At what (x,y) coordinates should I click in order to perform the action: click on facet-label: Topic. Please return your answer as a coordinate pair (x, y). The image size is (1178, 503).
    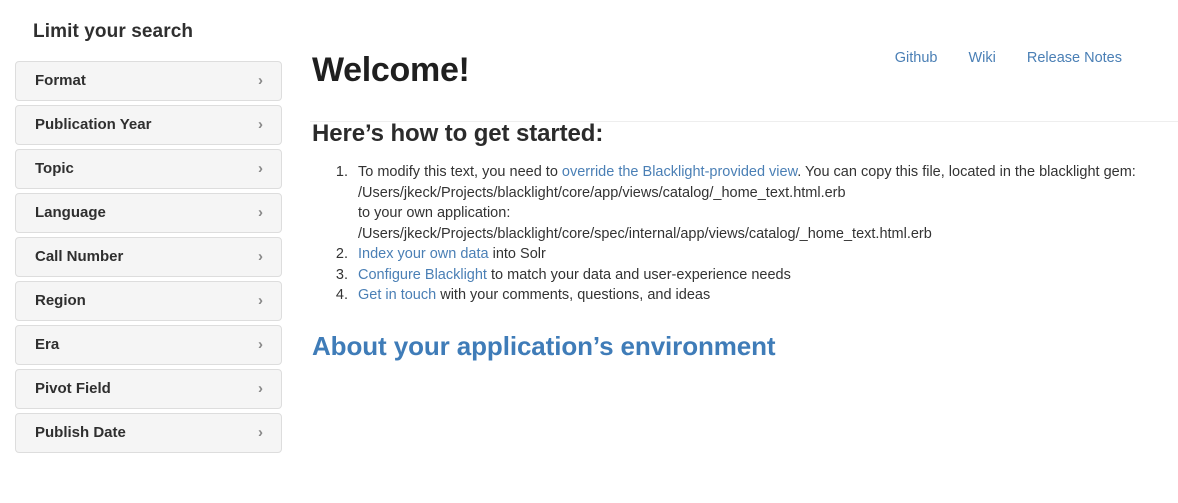
    Looking at the image, I should click on (54, 168).